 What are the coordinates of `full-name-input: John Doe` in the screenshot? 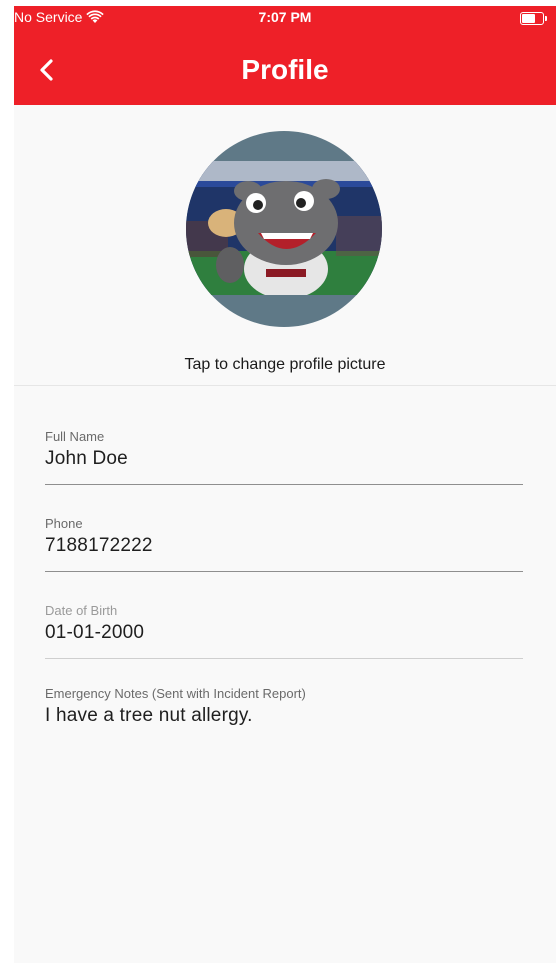 It's located at (284, 459).